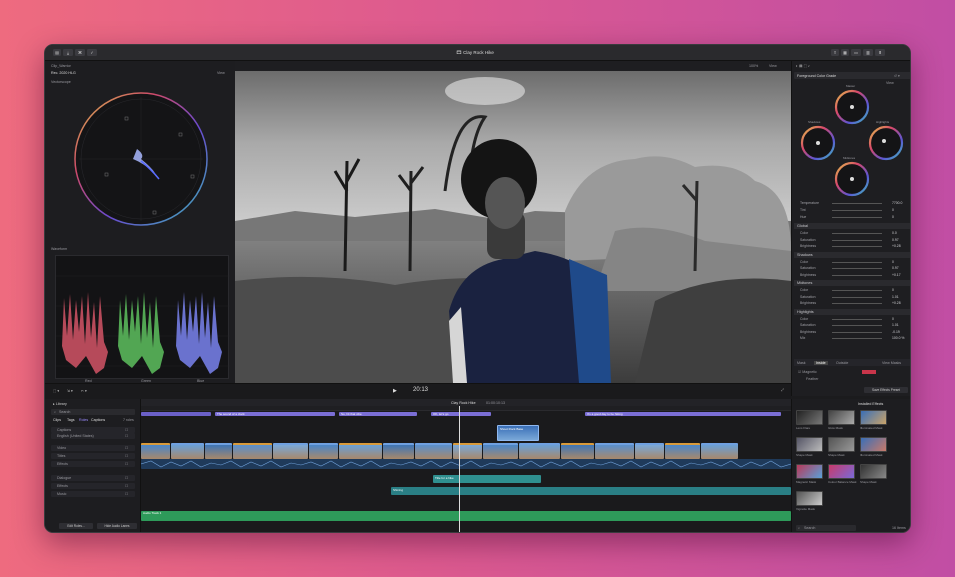 This screenshot has height=577, width=955. I want to click on inspector-toggle-button: ▥, so click(868, 52).